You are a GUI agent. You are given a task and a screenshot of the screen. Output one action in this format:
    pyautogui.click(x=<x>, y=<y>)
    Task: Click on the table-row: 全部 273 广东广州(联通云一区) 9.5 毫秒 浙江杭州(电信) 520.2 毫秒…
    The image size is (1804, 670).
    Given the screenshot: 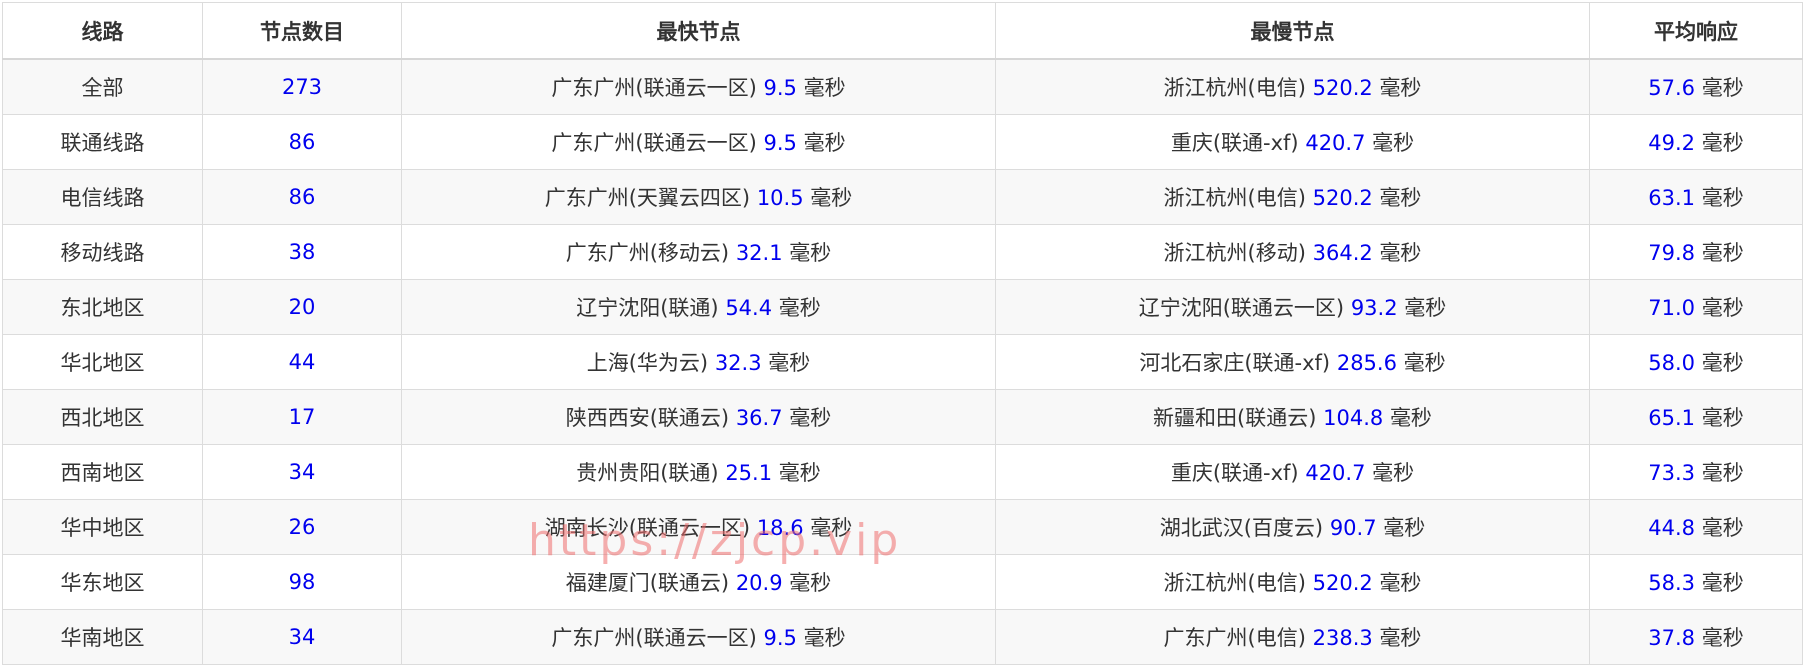 What is the action you would take?
    pyautogui.click(x=902, y=86)
    